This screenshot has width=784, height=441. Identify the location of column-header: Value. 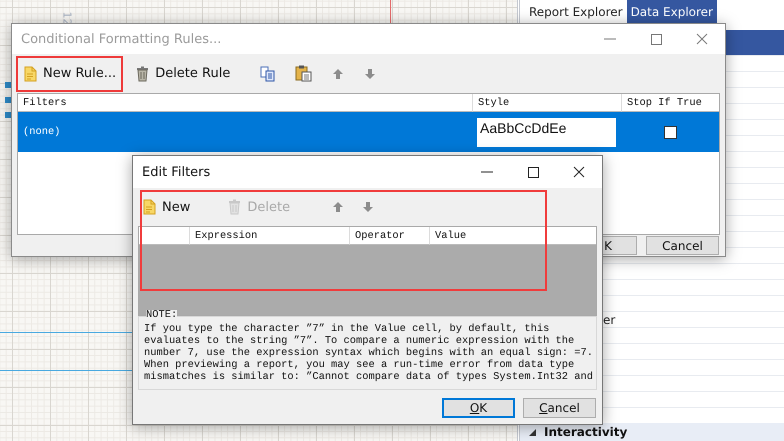
(512, 236).